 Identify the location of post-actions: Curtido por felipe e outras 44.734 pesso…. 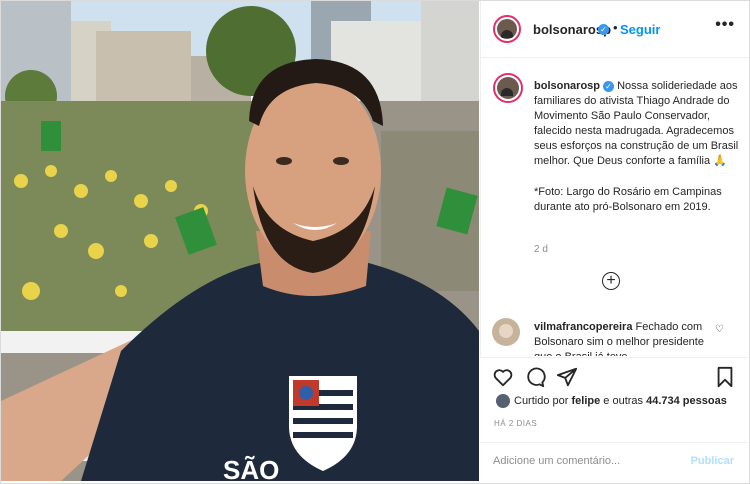
(614, 420).